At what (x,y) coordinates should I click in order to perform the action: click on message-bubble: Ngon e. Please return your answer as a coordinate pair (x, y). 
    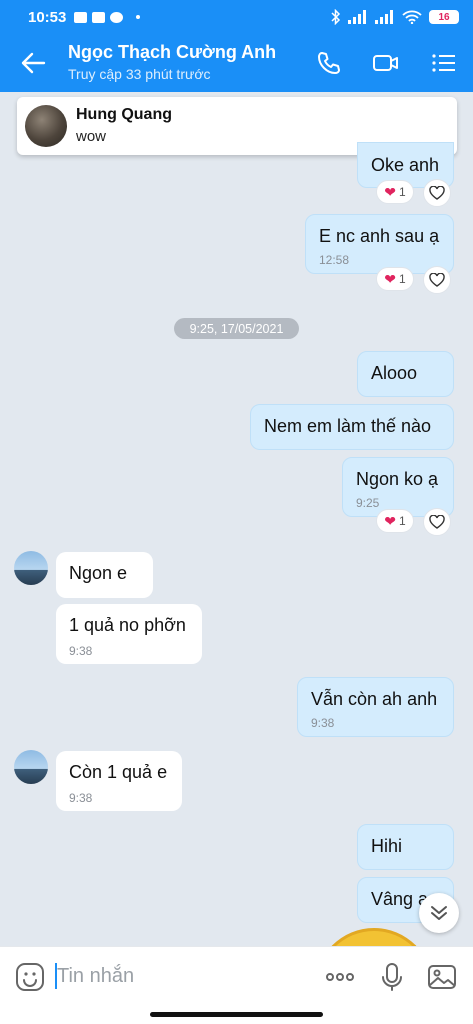
    Looking at the image, I should click on (104, 575).